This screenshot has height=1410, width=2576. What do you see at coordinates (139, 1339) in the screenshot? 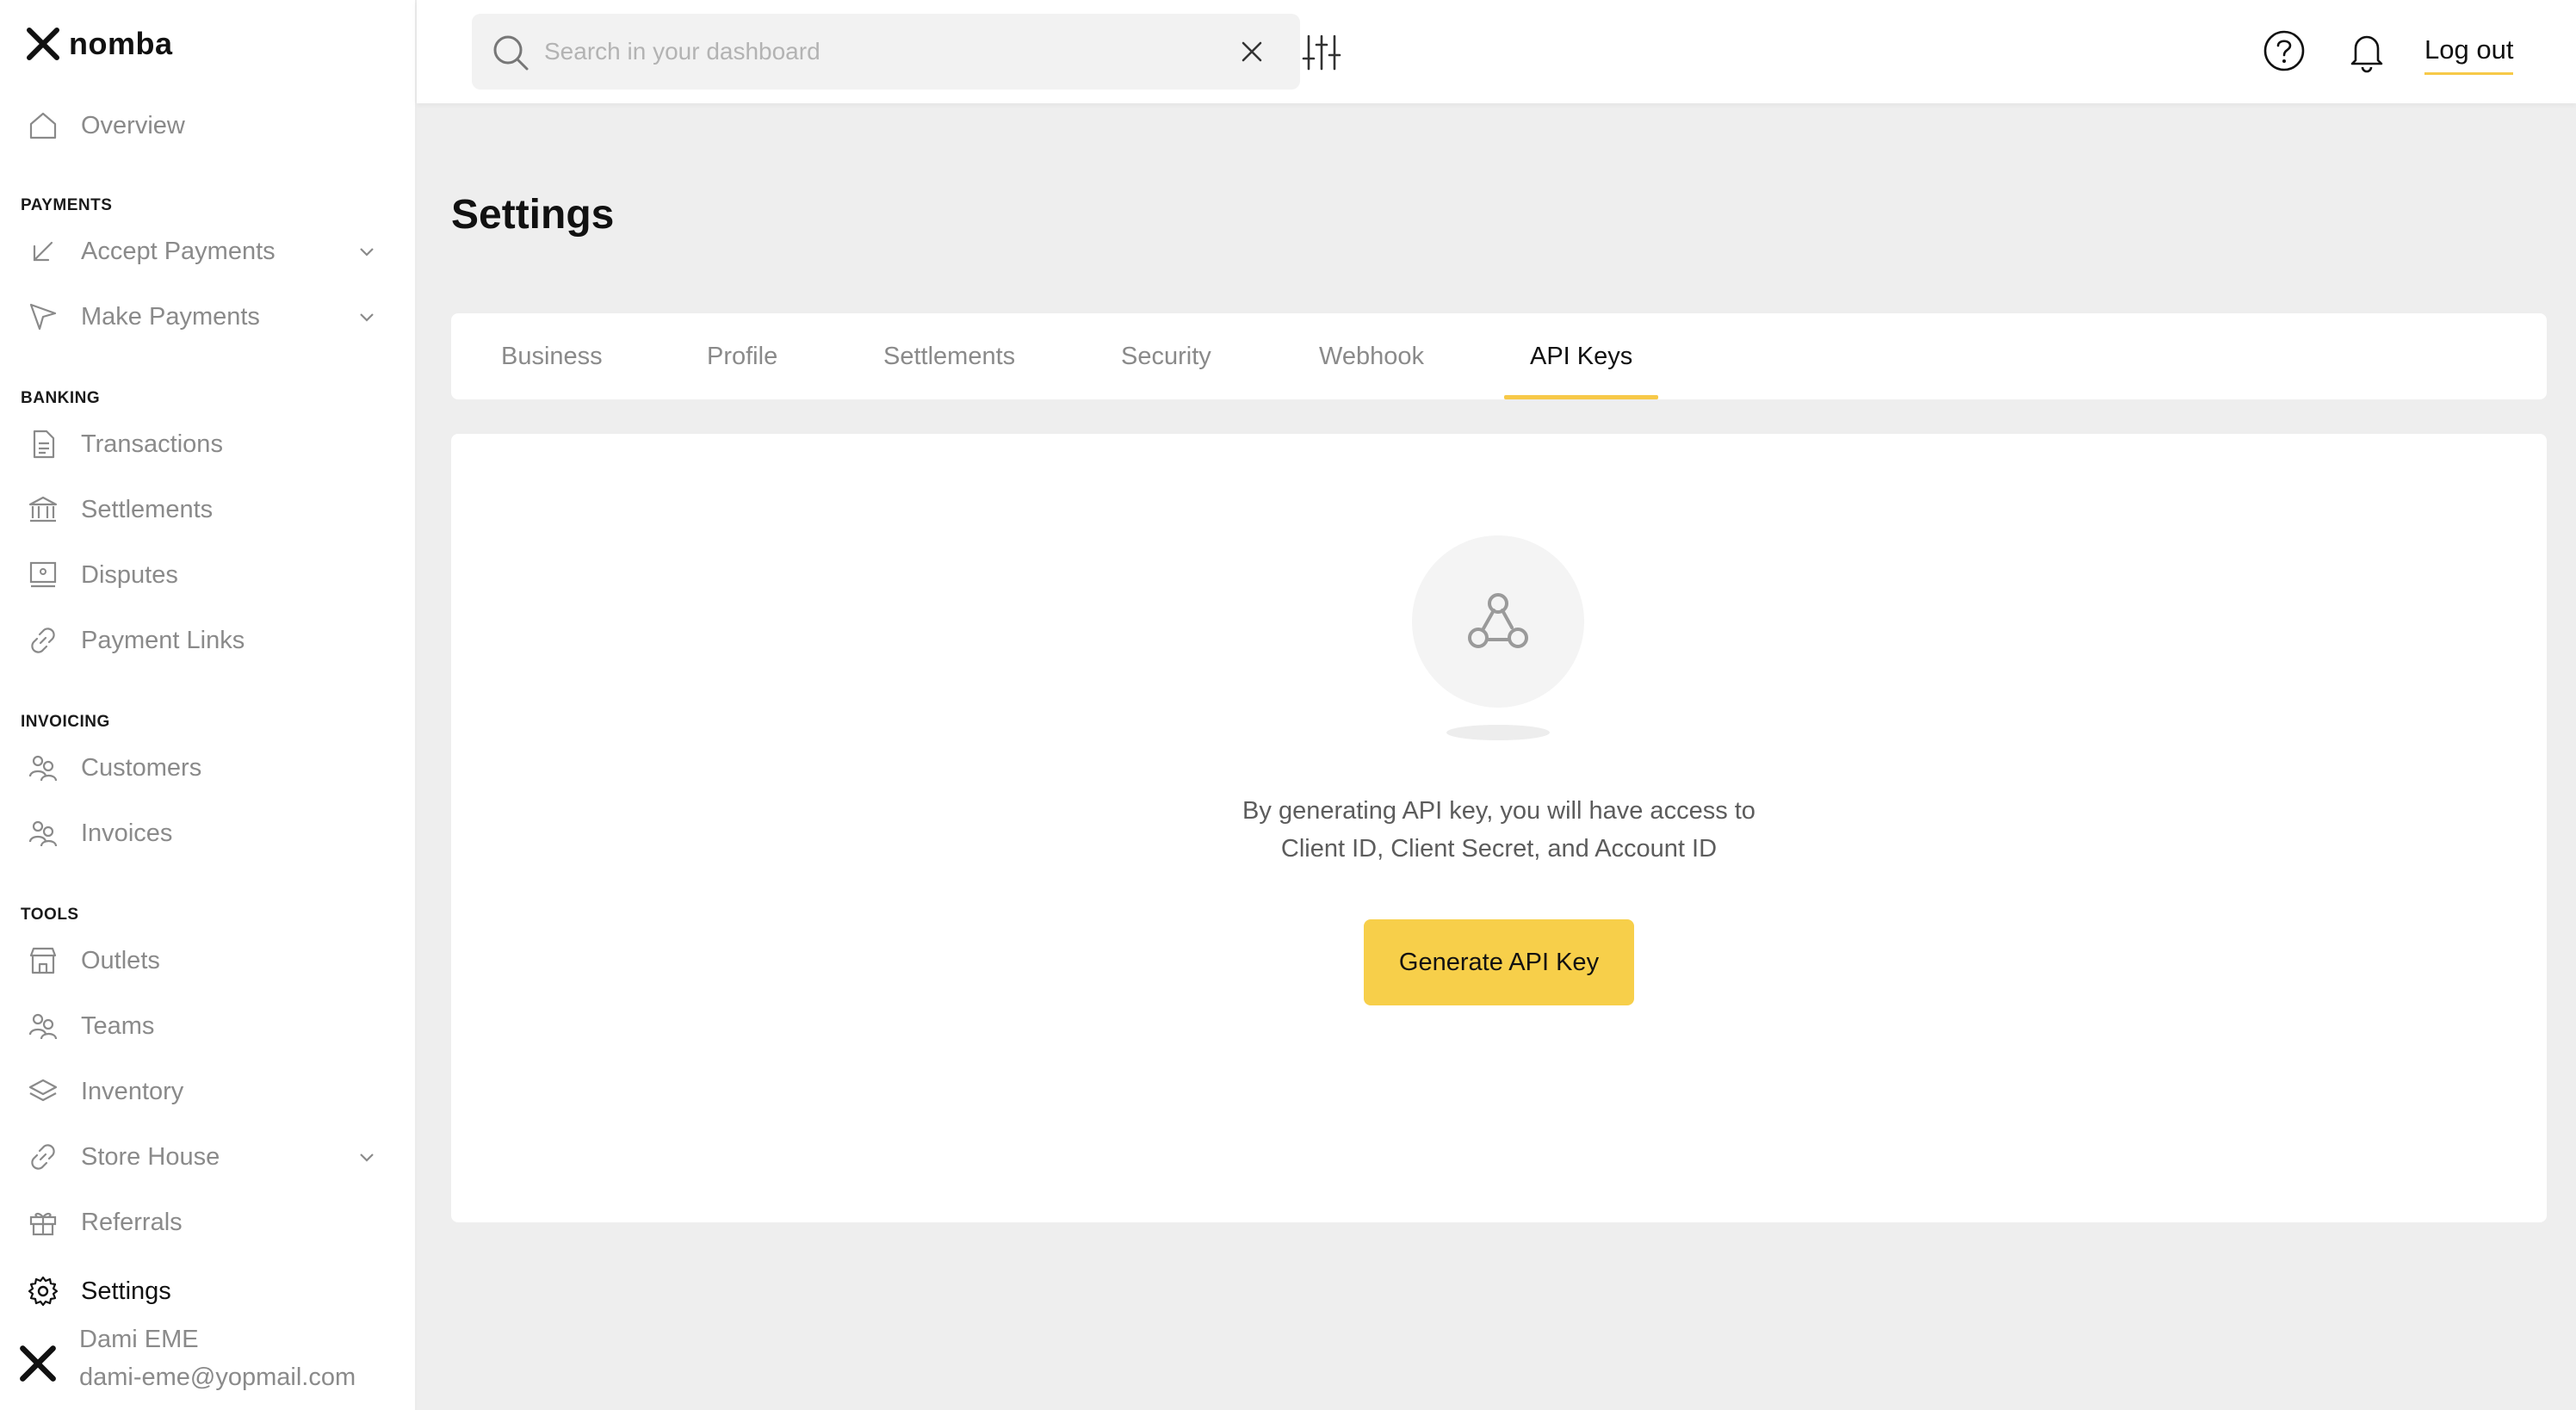
I see `user-name: Dami EME` at bounding box center [139, 1339].